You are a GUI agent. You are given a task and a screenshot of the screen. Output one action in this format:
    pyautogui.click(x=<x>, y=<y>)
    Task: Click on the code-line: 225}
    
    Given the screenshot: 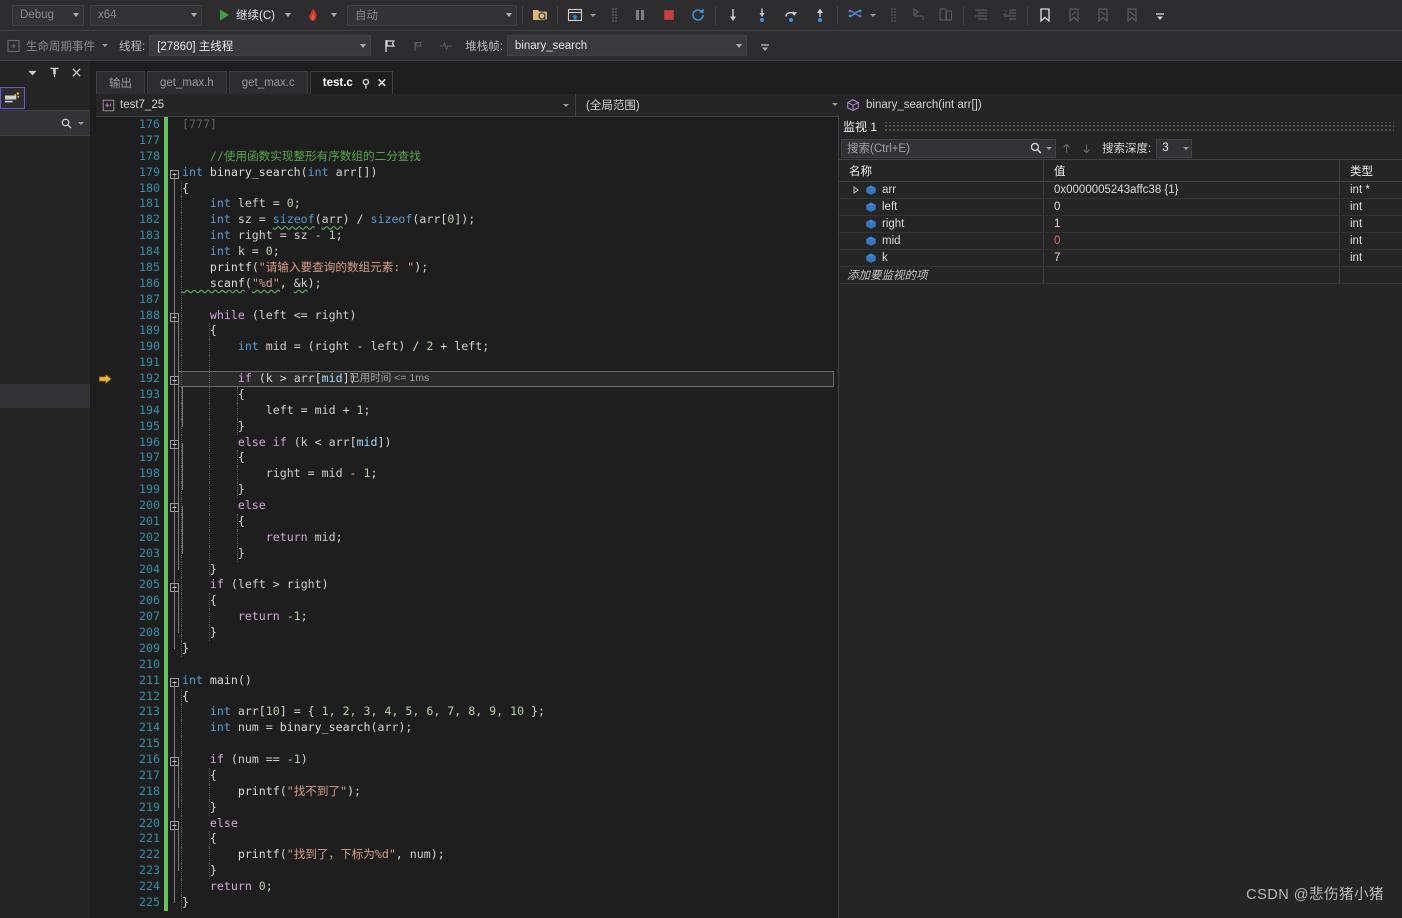 What is the action you would take?
    pyautogui.click(x=467, y=902)
    